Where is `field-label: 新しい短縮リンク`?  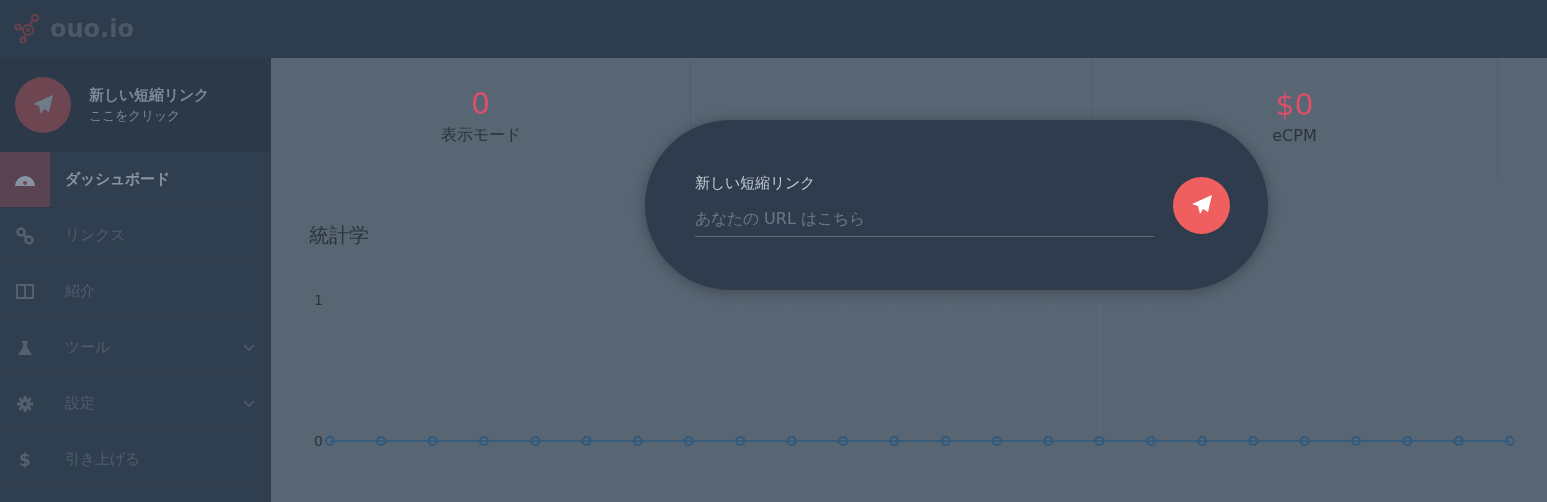 field-label: 新しい短縮リンク is located at coordinates (755, 183).